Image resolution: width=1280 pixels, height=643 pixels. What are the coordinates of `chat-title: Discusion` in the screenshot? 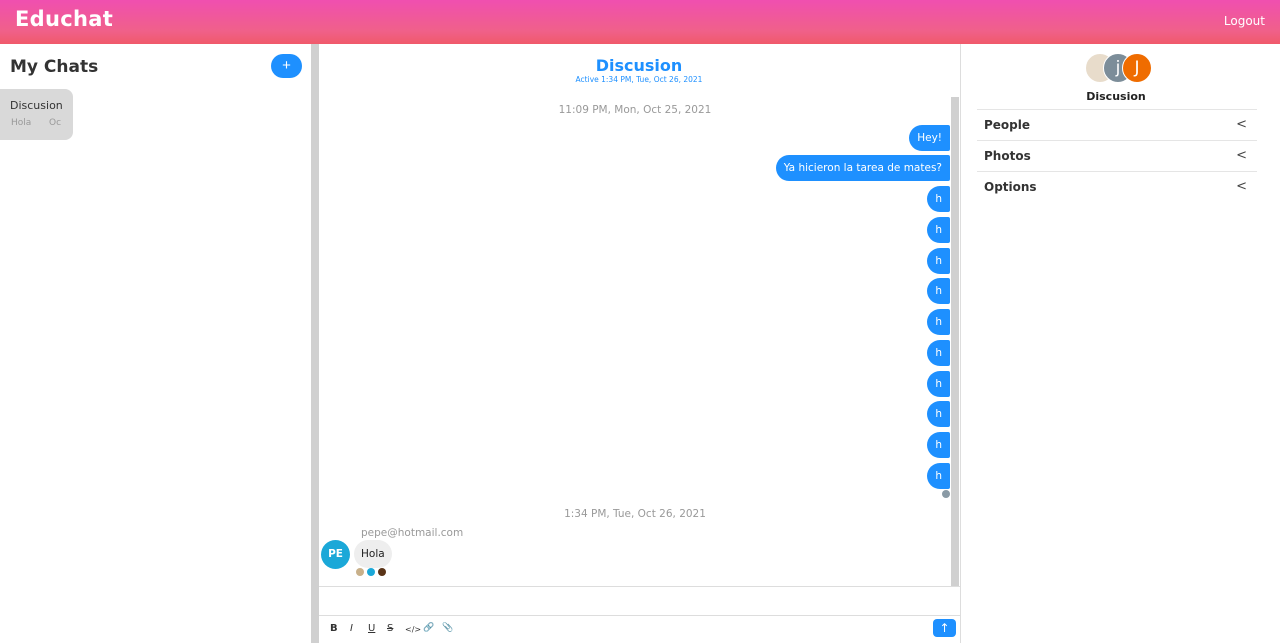 It's located at (639, 65).